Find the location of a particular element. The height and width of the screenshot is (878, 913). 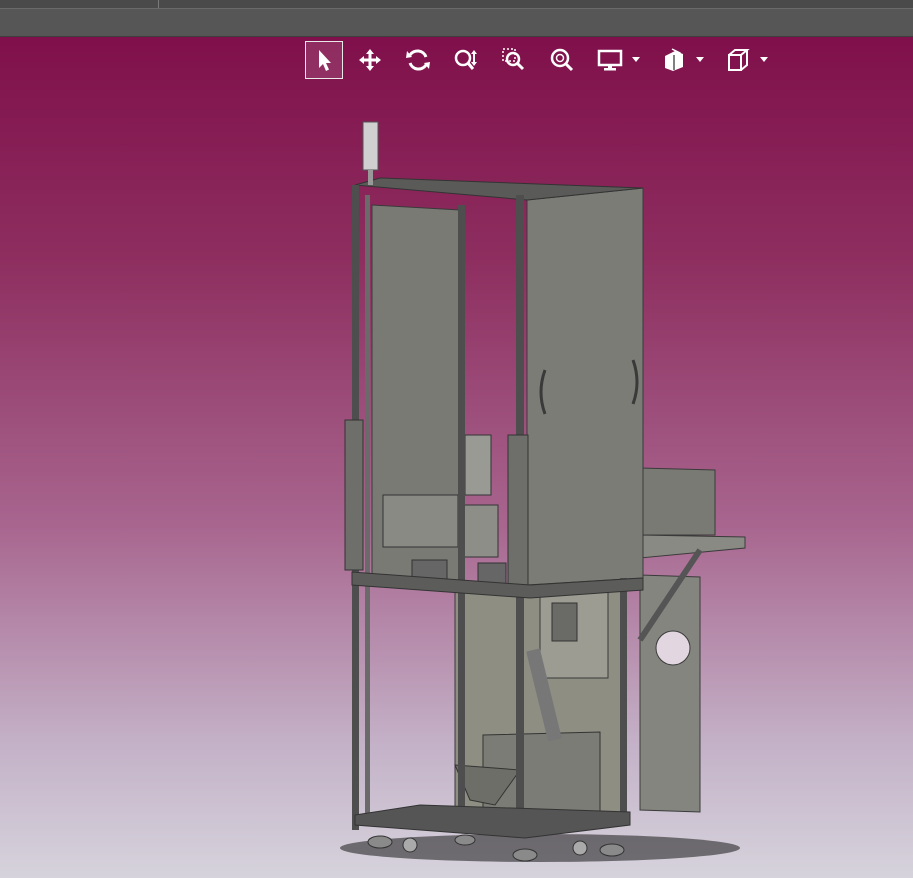

frame-post-middle is located at coordinates (461, 515).